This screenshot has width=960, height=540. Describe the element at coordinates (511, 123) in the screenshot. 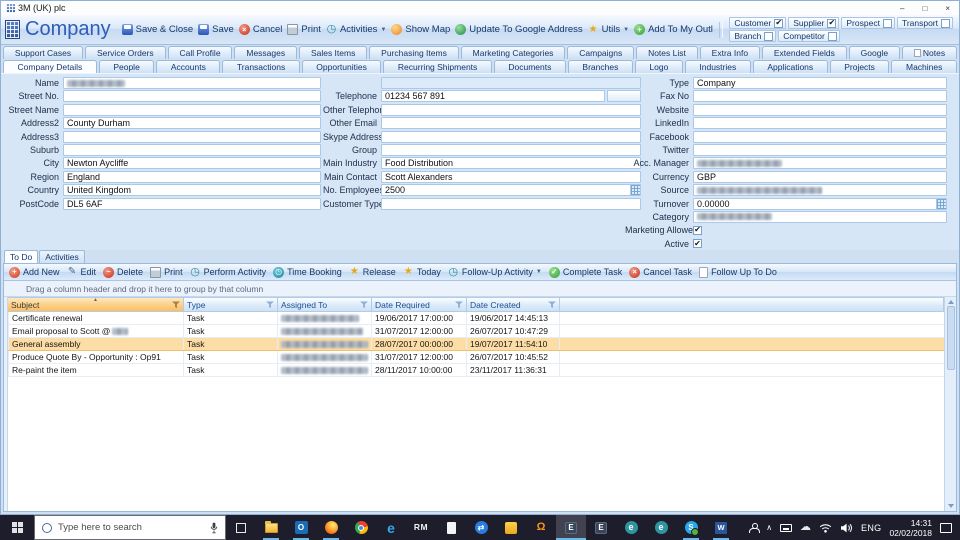

I see `field-other-email` at that location.